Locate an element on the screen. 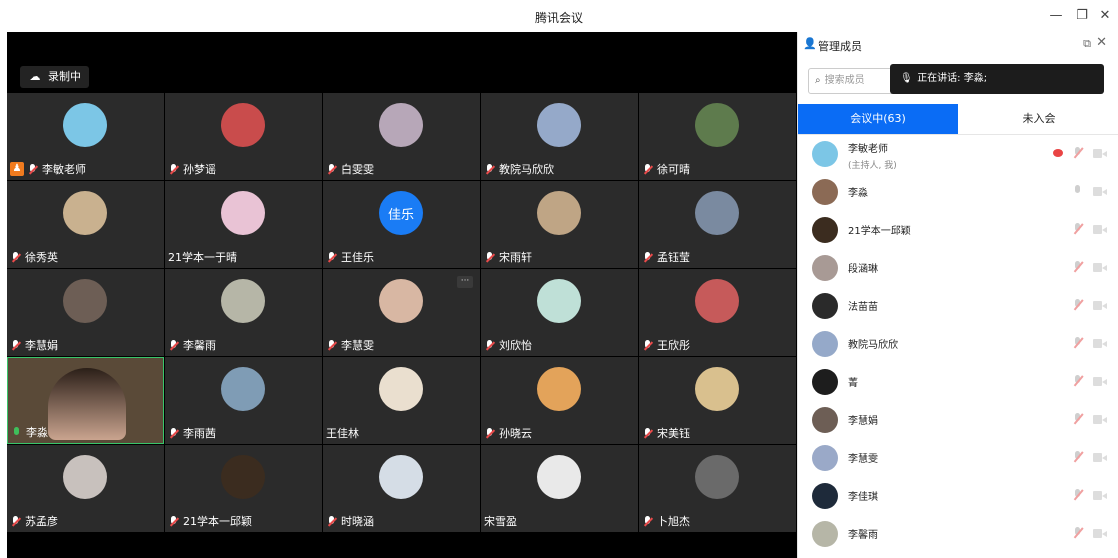 The image size is (1118, 558). member-search-input: ⌕ 搜索成员 is located at coordinates (852, 81).